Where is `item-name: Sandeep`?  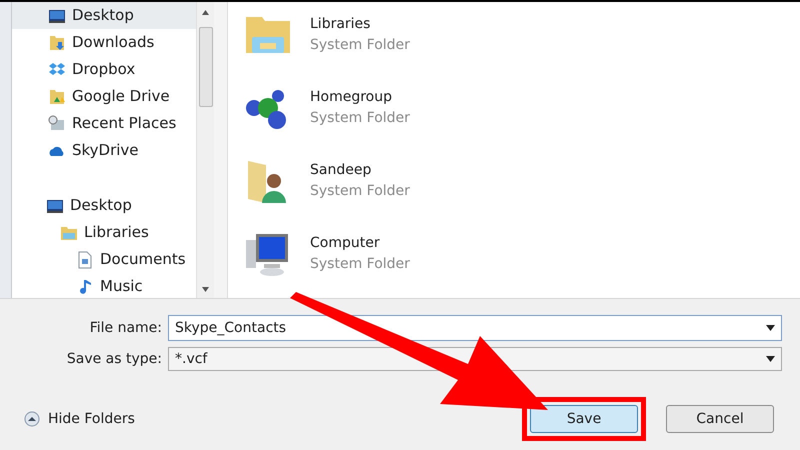
item-name: Sandeep is located at coordinates (341, 170).